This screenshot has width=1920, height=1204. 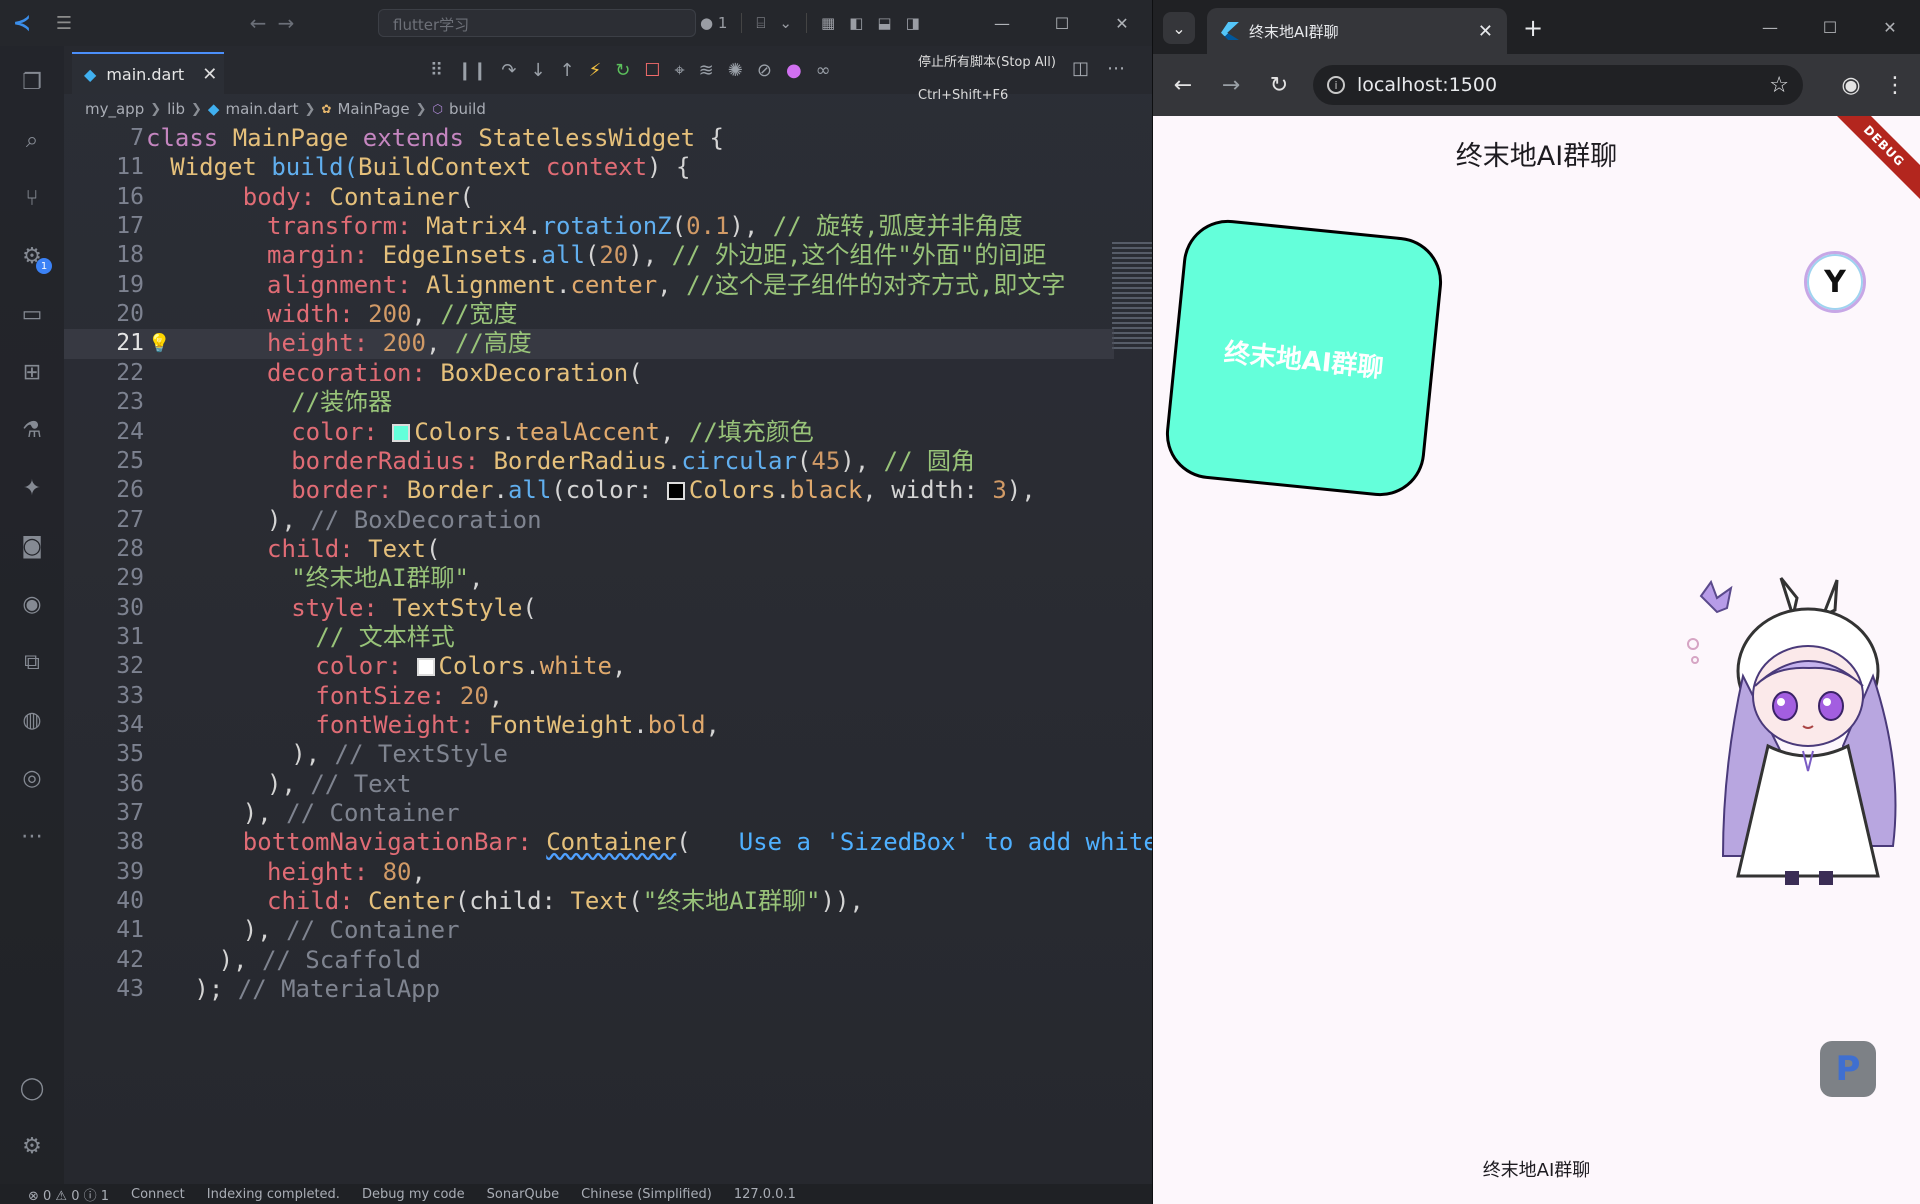 What do you see at coordinates (258, 23) in the screenshot?
I see `back-arrow-icon: ←` at bounding box center [258, 23].